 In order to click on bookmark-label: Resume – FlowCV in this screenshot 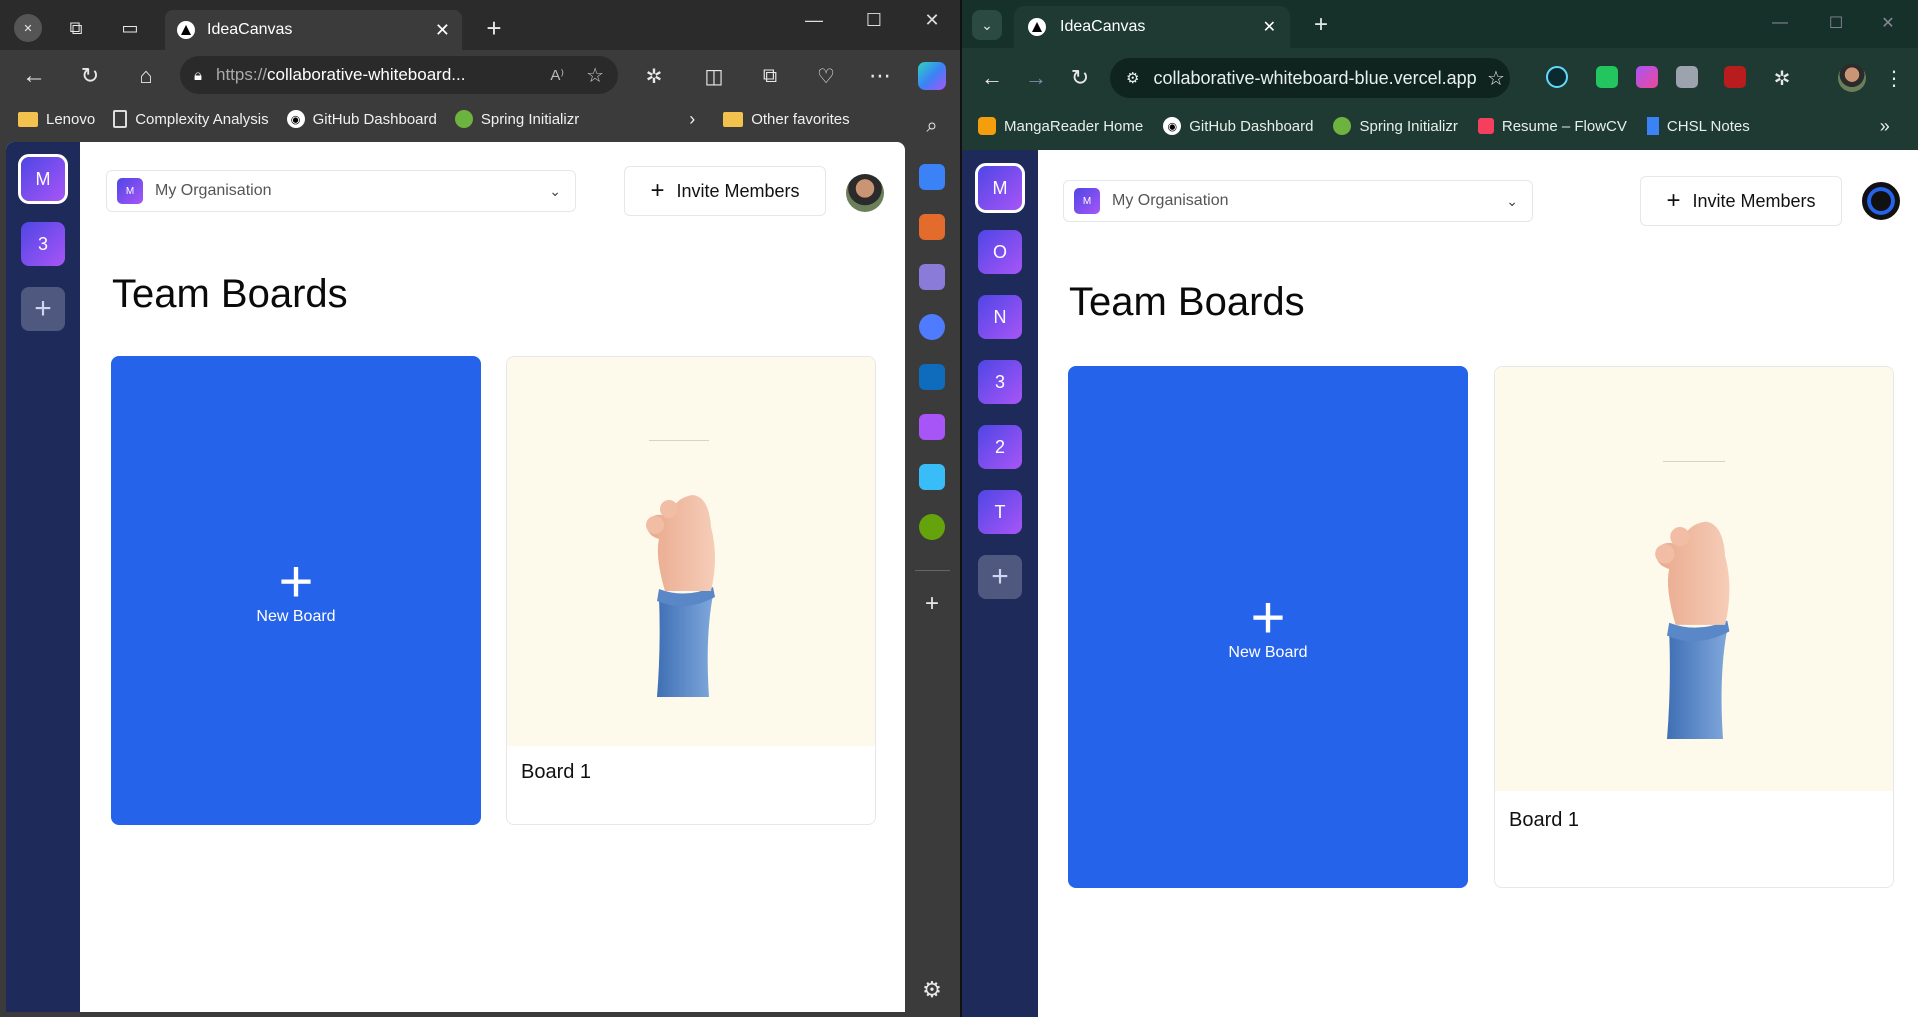, I will do `click(1564, 126)`.